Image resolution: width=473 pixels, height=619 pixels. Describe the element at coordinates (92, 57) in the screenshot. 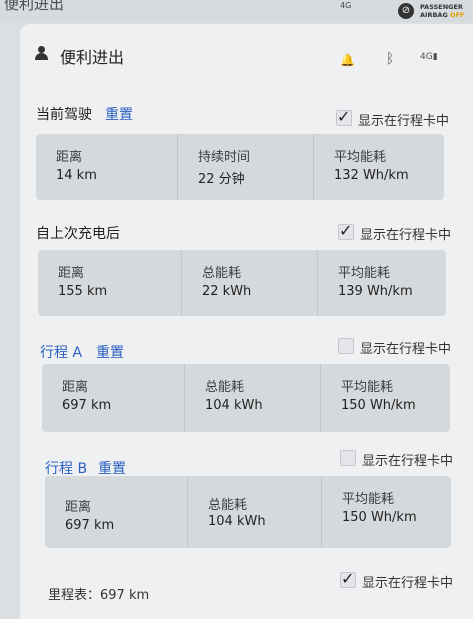

I see `page-title: 便利进出` at that location.